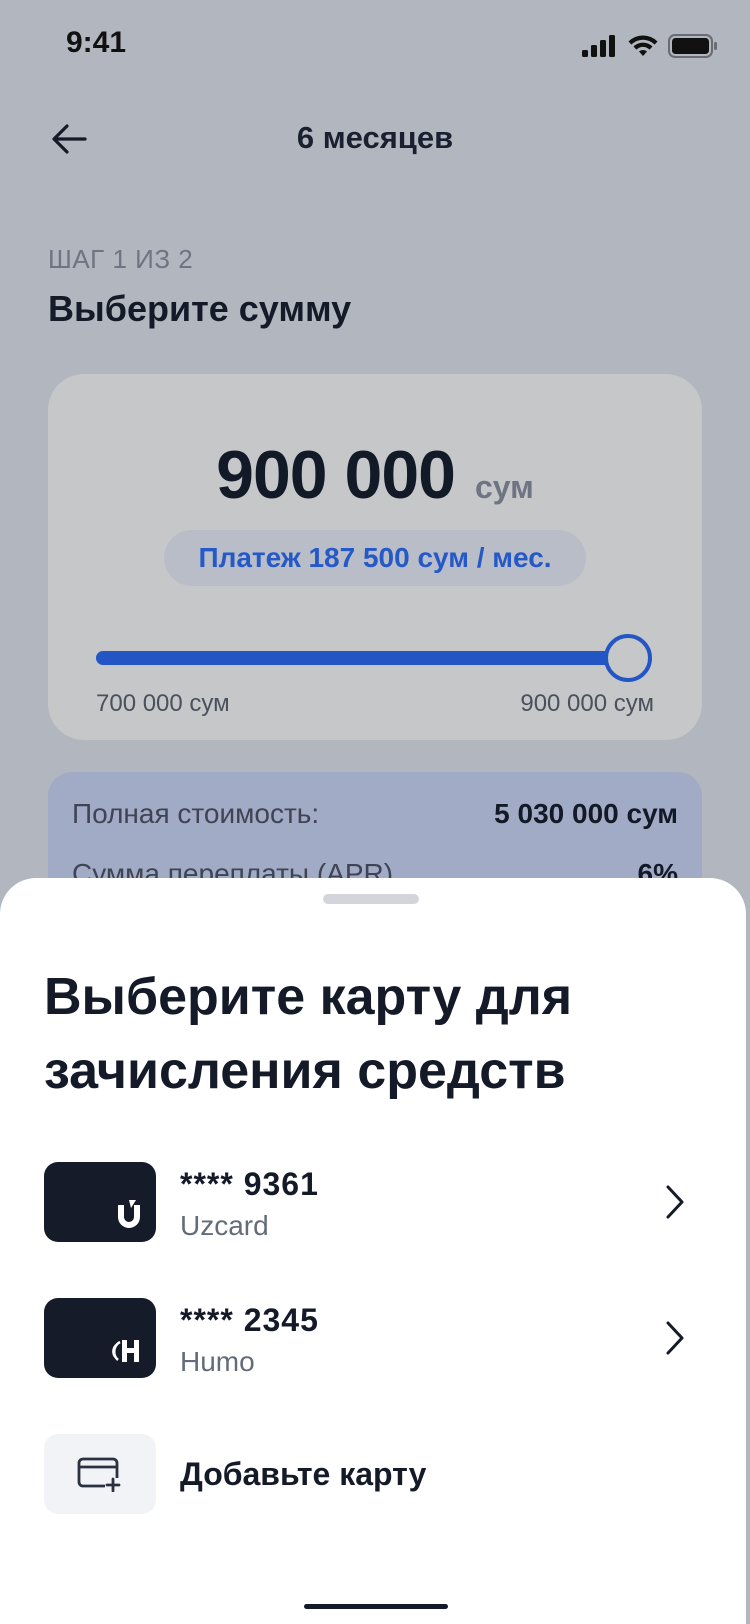  I want to click on card-option-uzcard: **** 9361 Uzcard, so click(373, 1205).